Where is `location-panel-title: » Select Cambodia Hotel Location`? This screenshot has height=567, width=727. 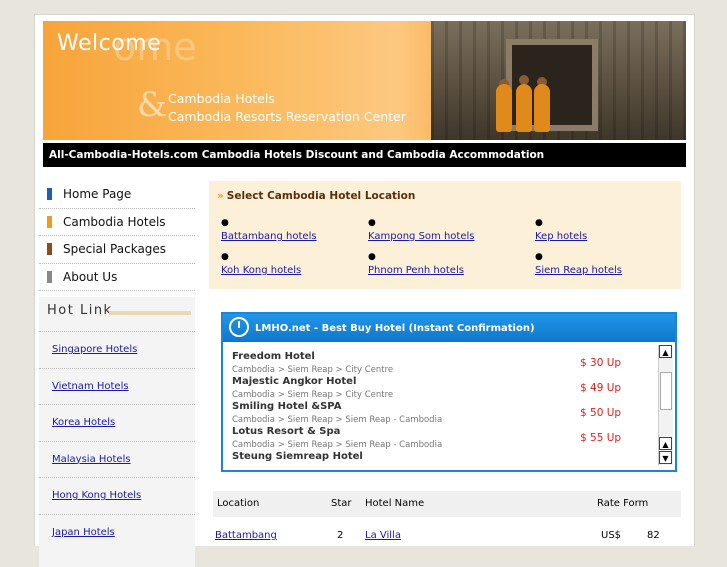
location-panel-title: » Select Cambodia Hotel Location is located at coordinates (316, 196).